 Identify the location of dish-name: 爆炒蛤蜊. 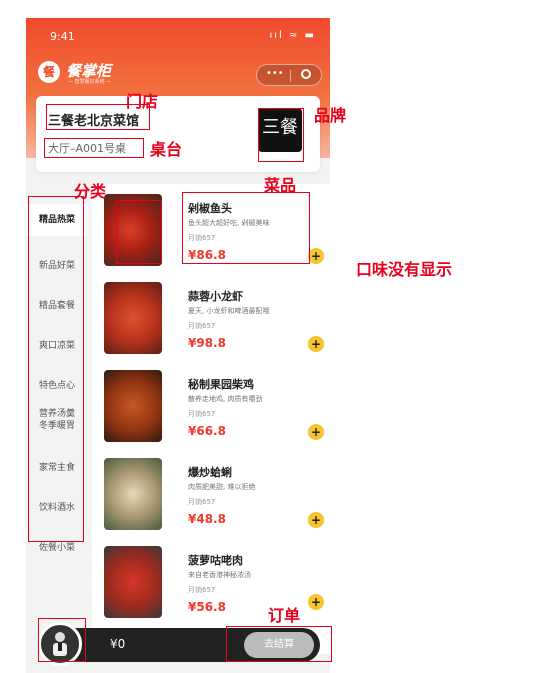
(210, 472).